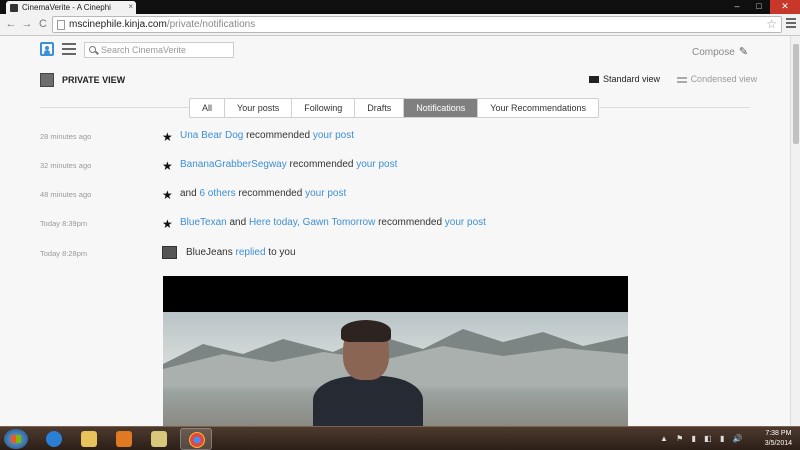  I want to click on search-icon, so click(92, 49).